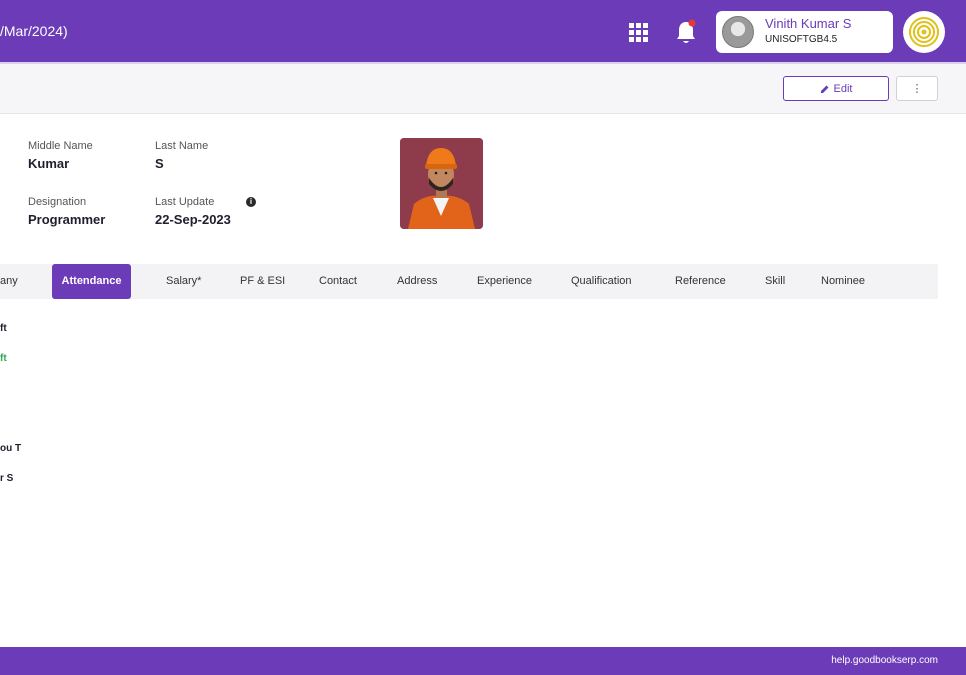 The width and height of the screenshot is (966, 675). Describe the element at coordinates (183, 281) in the screenshot. I see `tab-salary: Salary*` at that location.